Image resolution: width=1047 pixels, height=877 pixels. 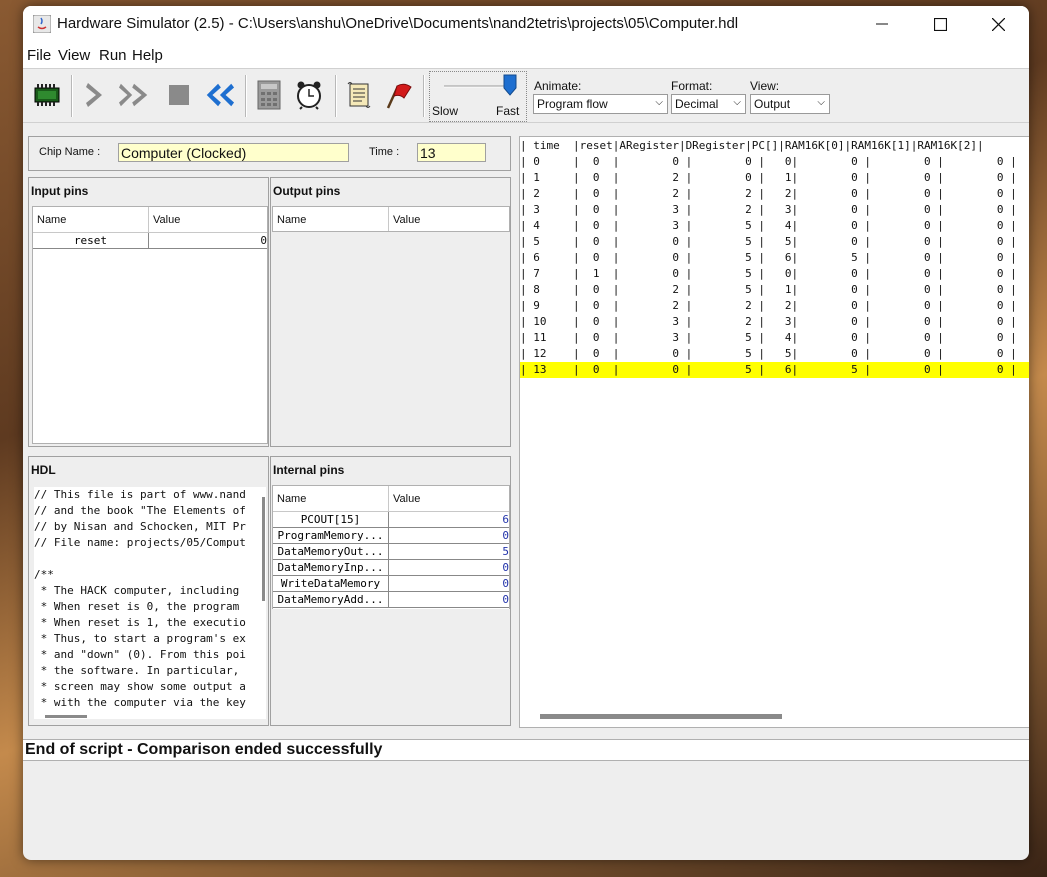 I want to click on rewind-icon, so click(x=220, y=95).